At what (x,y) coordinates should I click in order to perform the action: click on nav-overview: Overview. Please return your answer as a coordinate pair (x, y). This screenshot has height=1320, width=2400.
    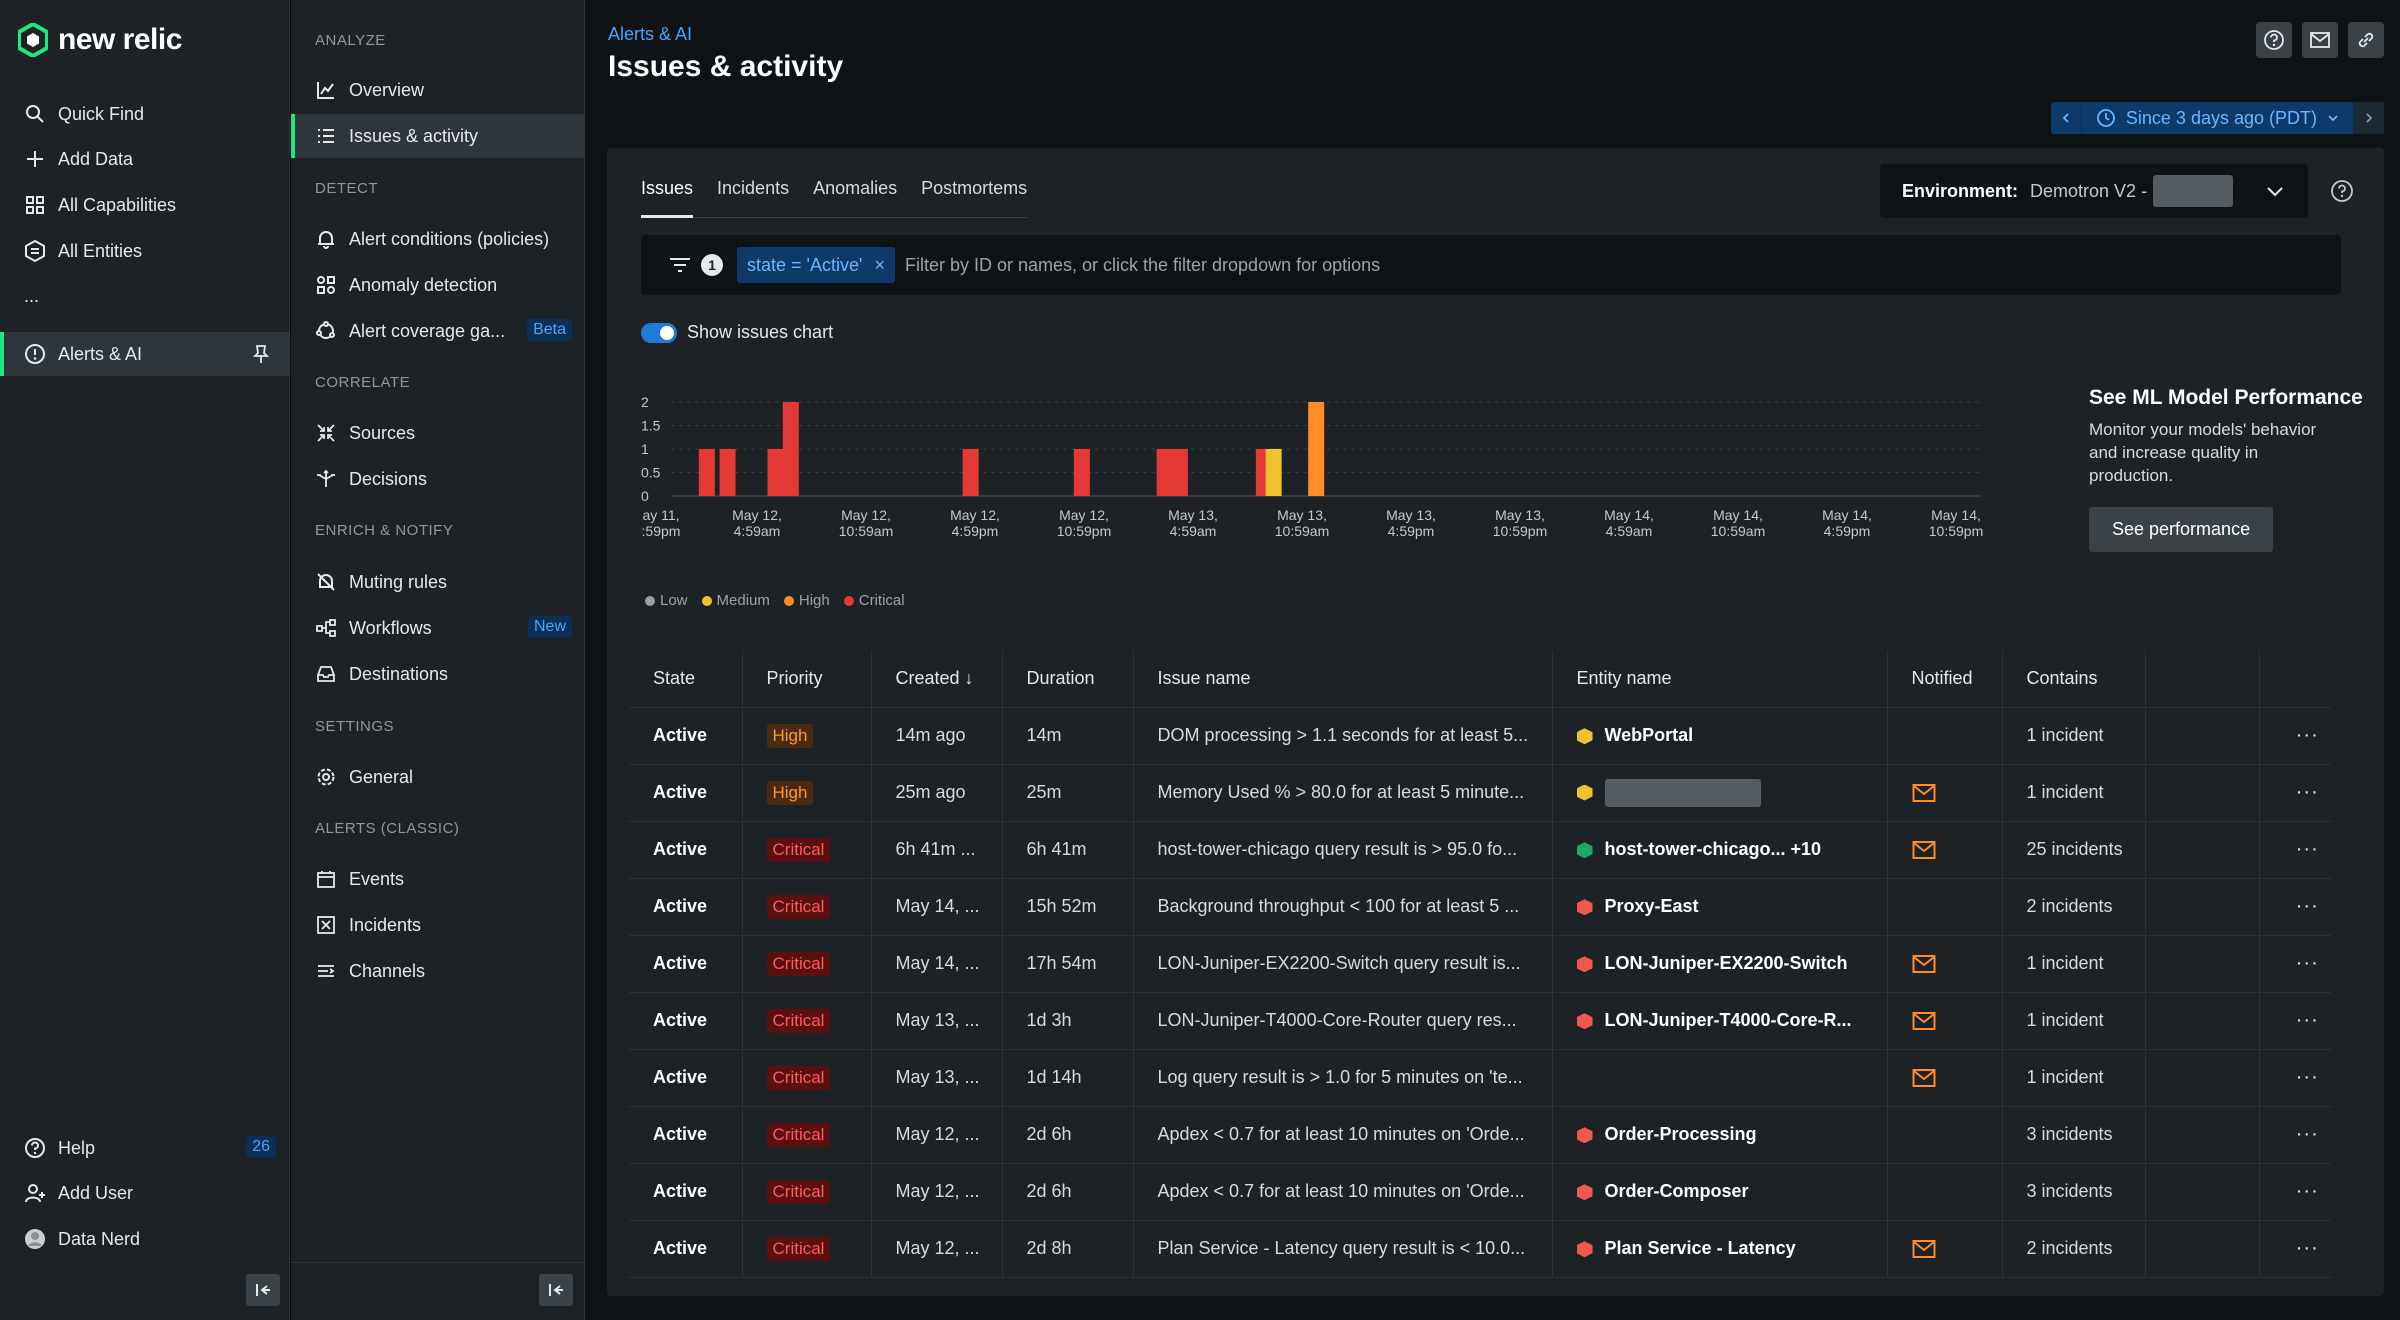
    Looking at the image, I should click on (437, 90).